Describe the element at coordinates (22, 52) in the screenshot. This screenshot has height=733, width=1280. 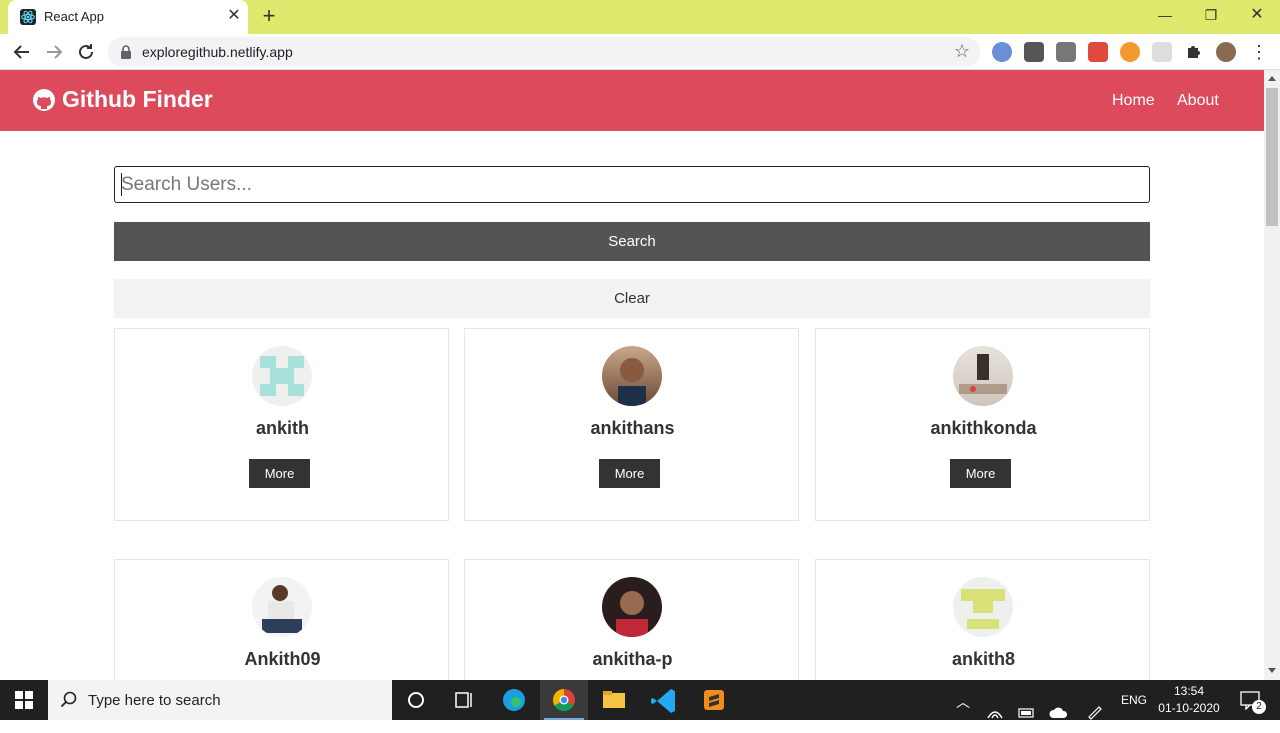
I see `back-arrow-icon` at that location.